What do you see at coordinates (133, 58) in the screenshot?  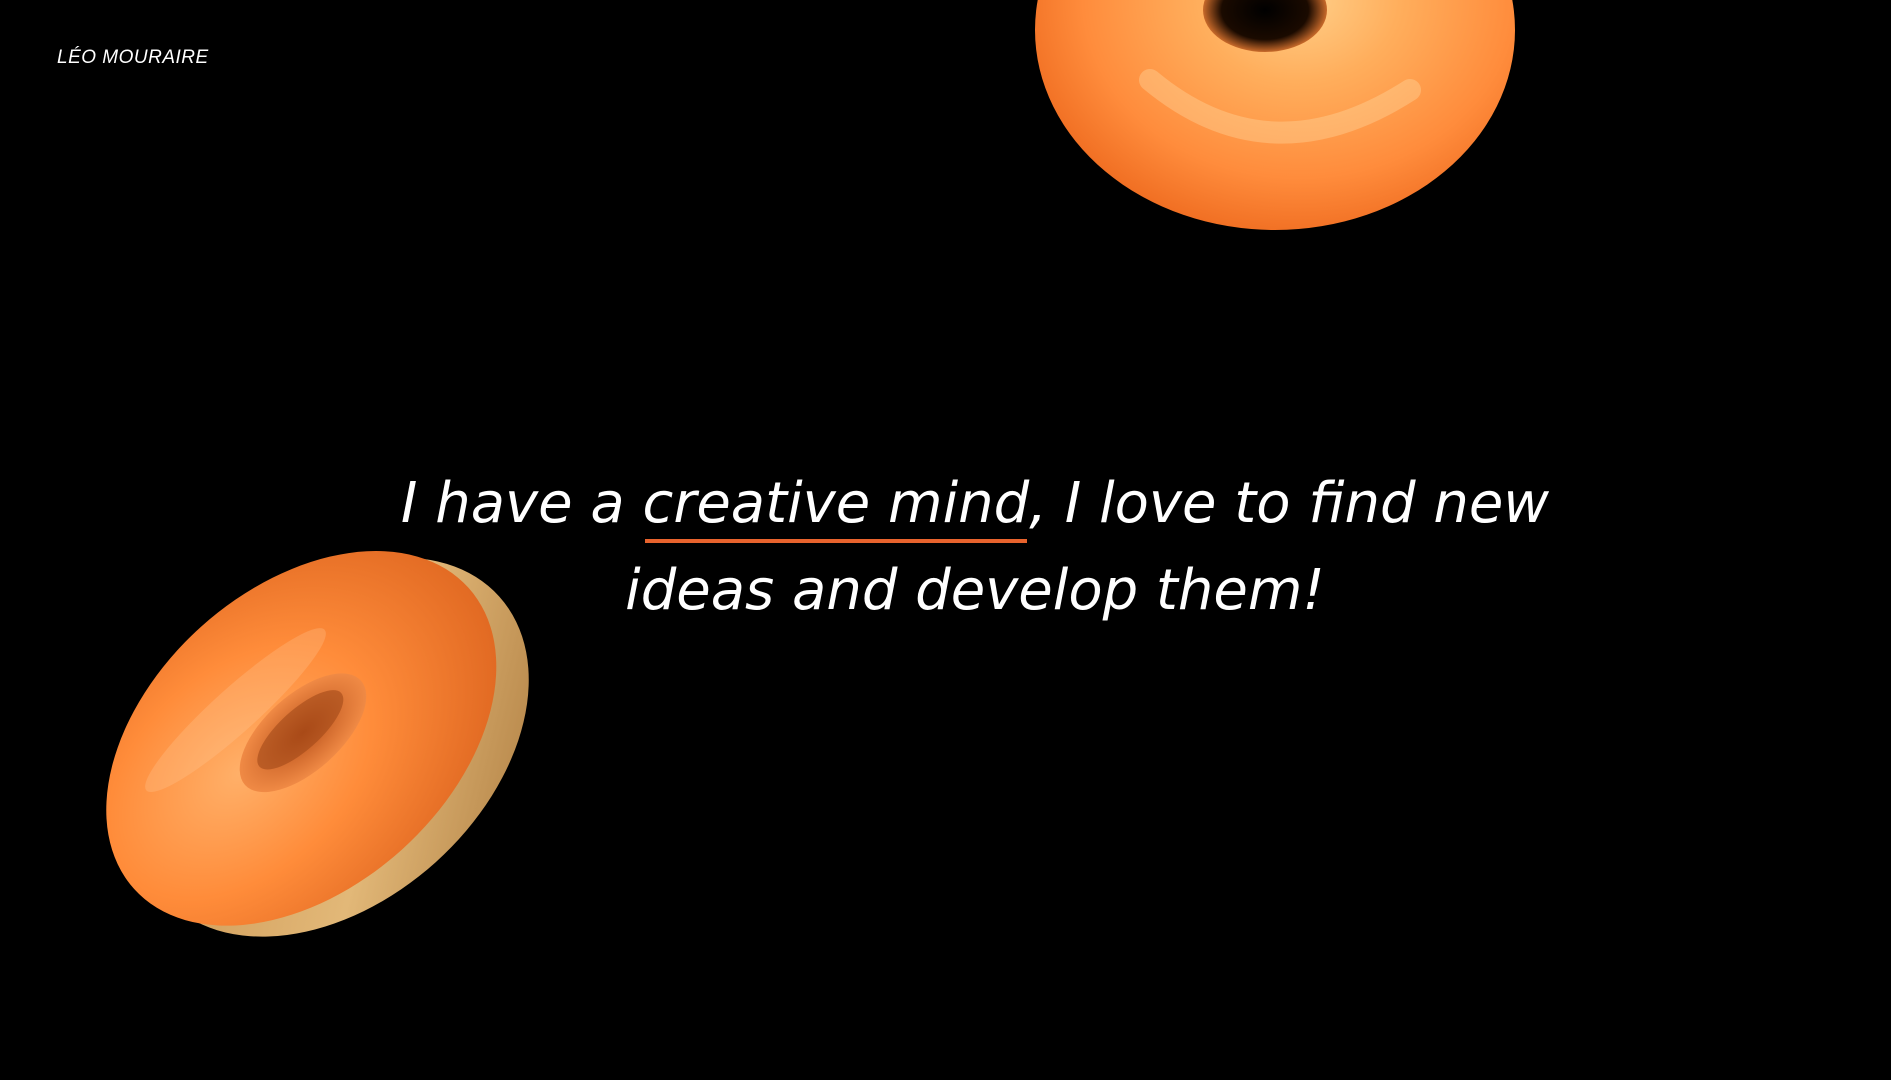 I see `brand-logo: LÉO MOURAIRE` at bounding box center [133, 58].